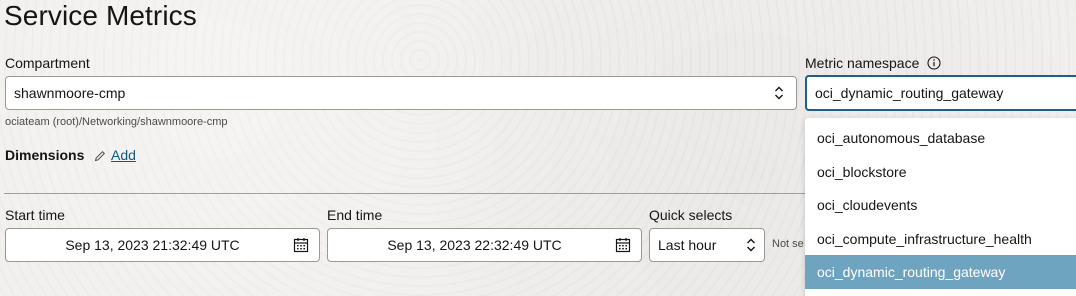 Image resolution: width=1076 pixels, height=296 pixels. I want to click on add-dimension-link: Add, so click(123, 155).